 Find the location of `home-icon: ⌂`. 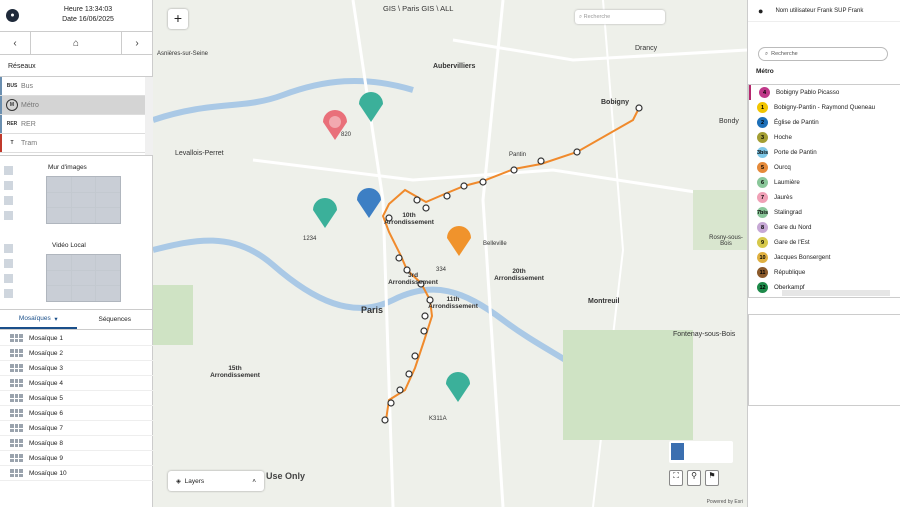

home-icon: ⌂ is located at coordinates (76, 43).